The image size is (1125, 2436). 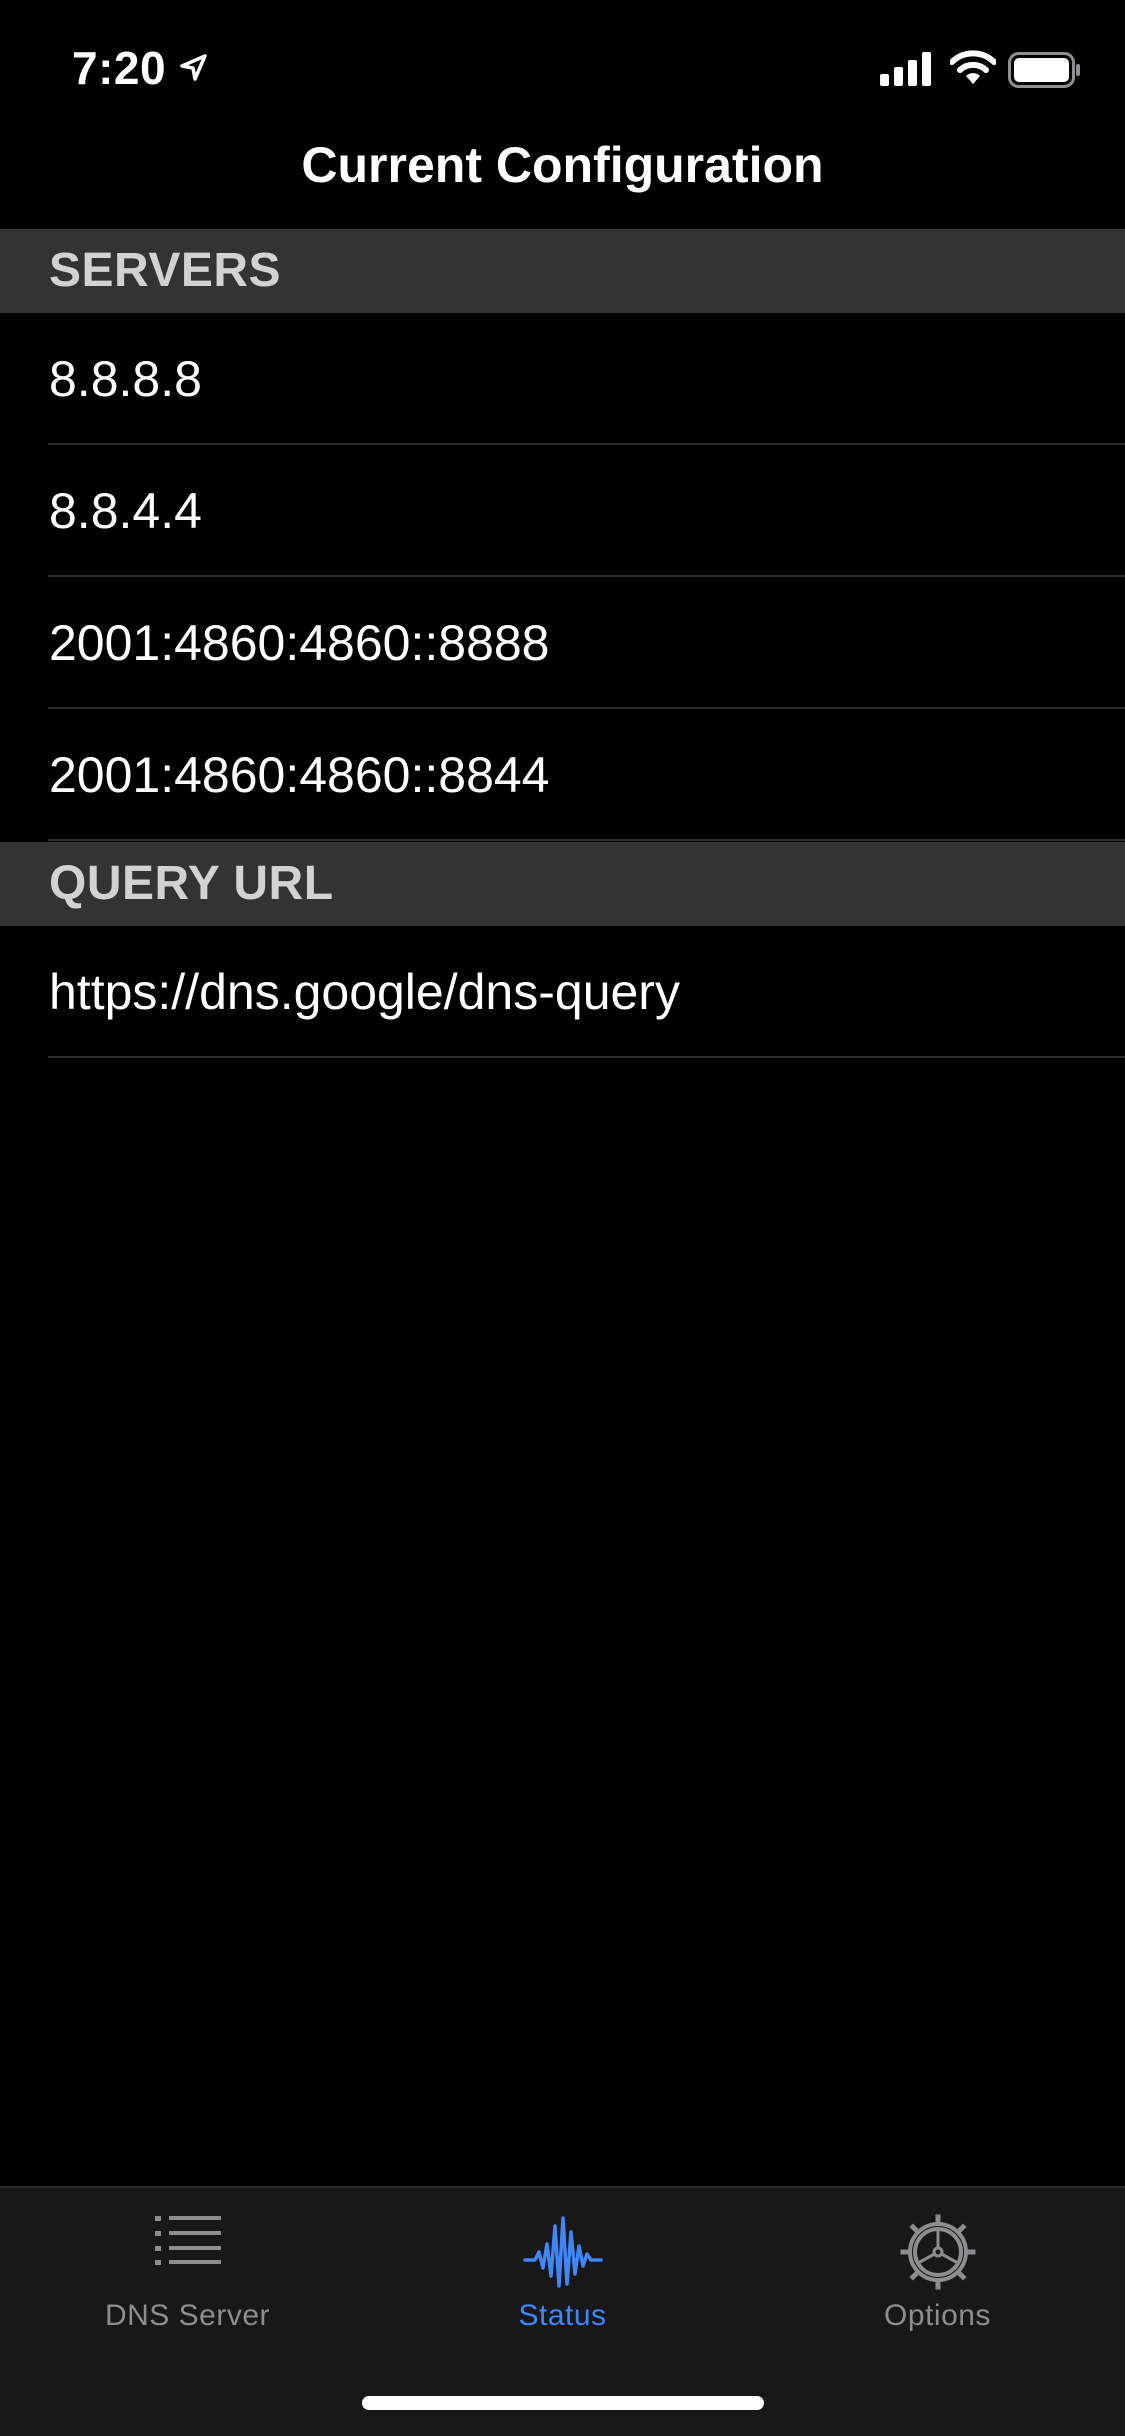 What do you see at coordinates (562, 2252) in the screenshot?
I see `waveform-icon` at bounding box center [562, 2252].